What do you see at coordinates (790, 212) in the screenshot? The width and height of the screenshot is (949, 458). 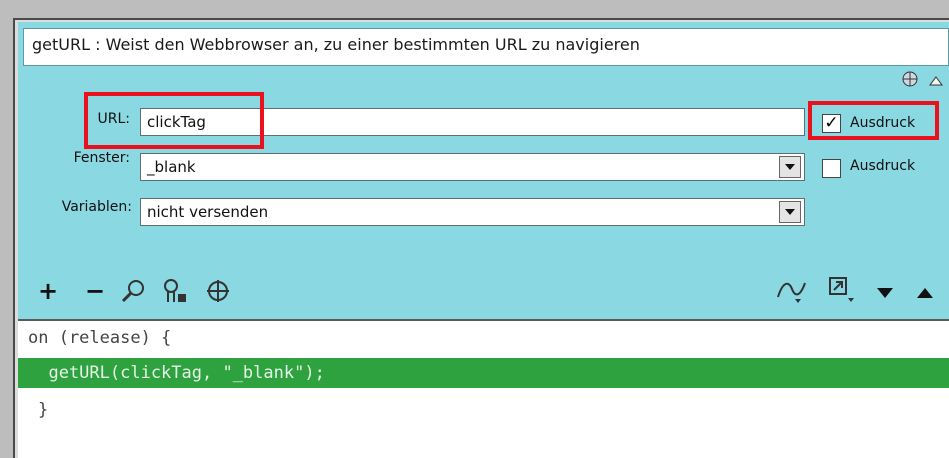 I see `variables-dropdown-button` at bounding box center [790, 212].